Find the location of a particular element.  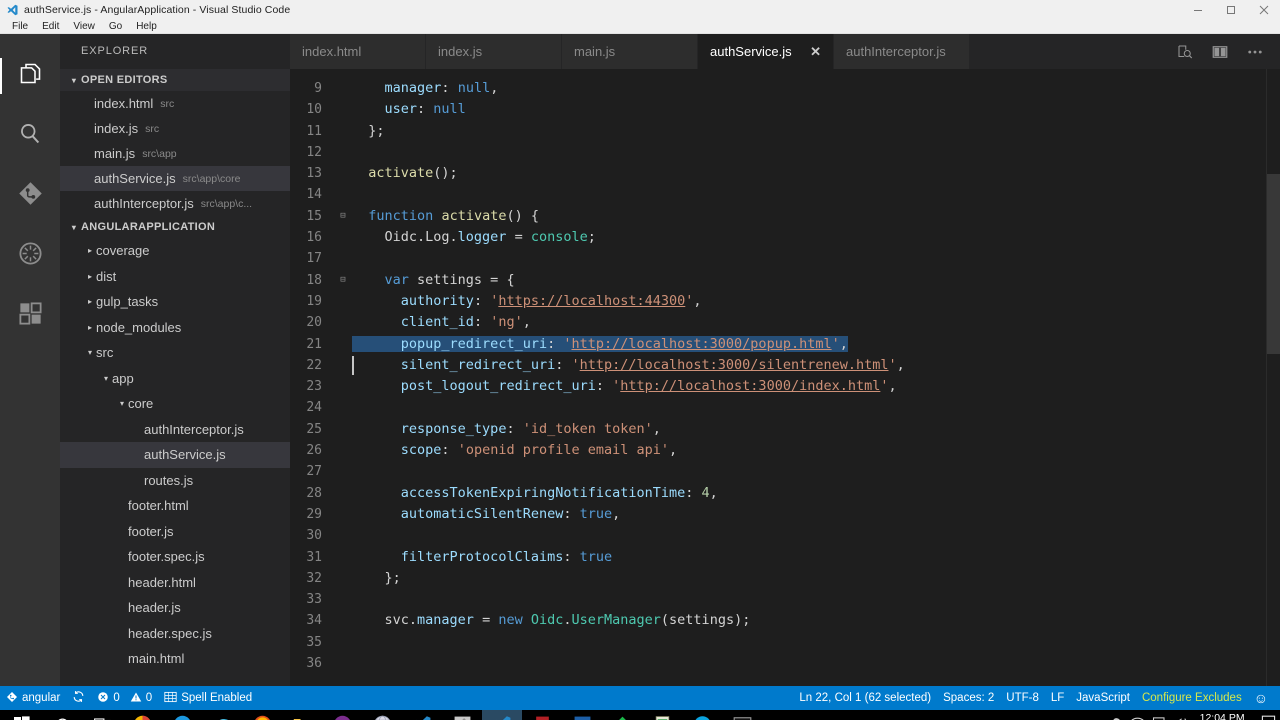

editor-tab: main.js is located at coordinates (630, 51).